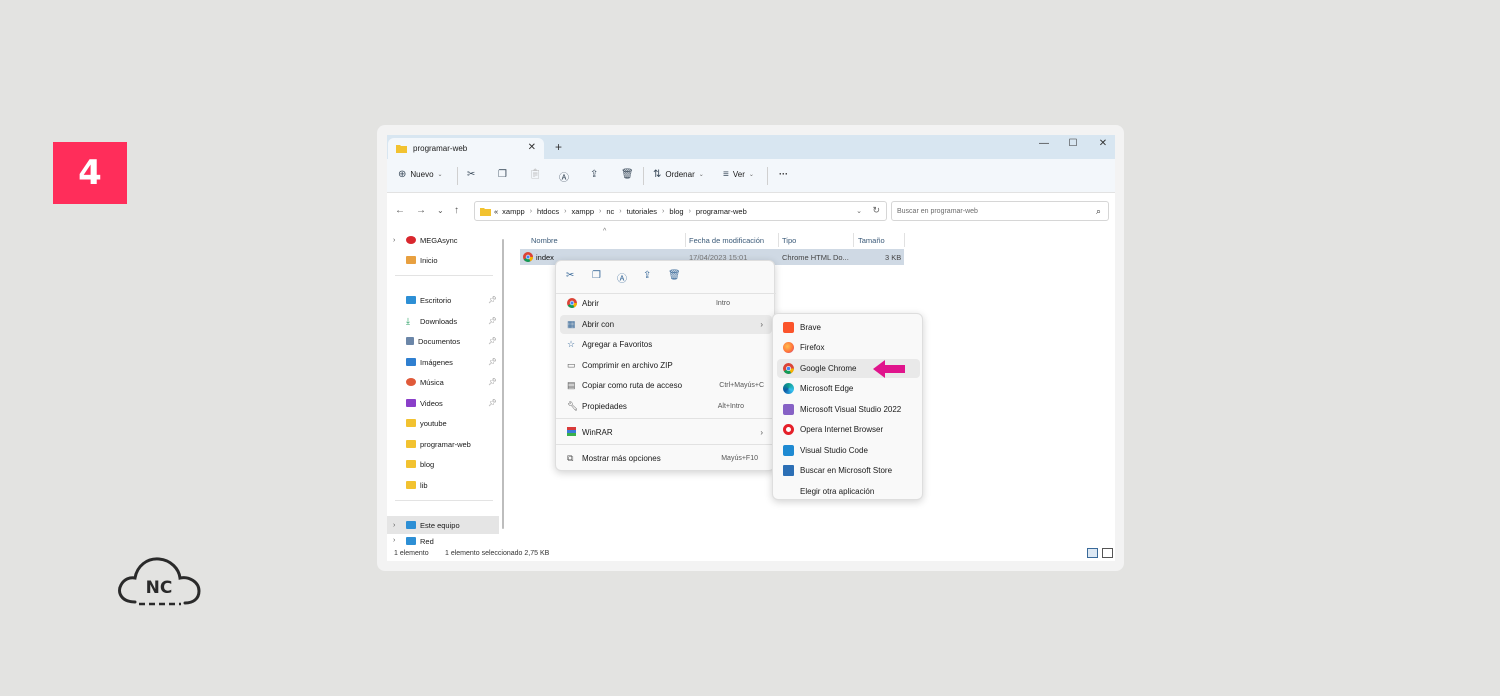 The image size is (1500, 696). I want to click on app-item-visual-studio: Microsoft Visual Studio 2022, so click(848, 409).